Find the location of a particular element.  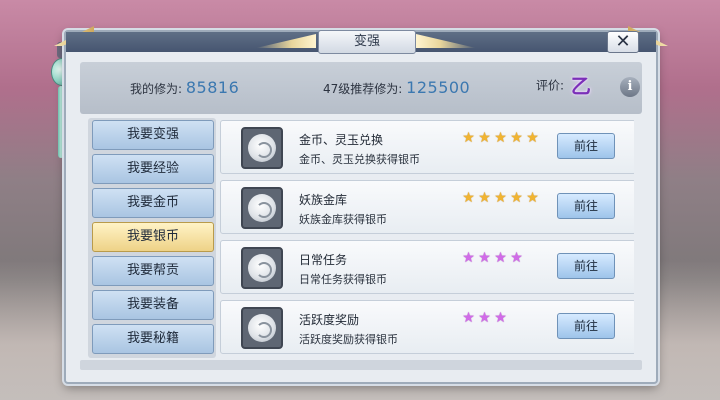

recommended-cultivation-value: 125500 is located at coordinates (438, 87).